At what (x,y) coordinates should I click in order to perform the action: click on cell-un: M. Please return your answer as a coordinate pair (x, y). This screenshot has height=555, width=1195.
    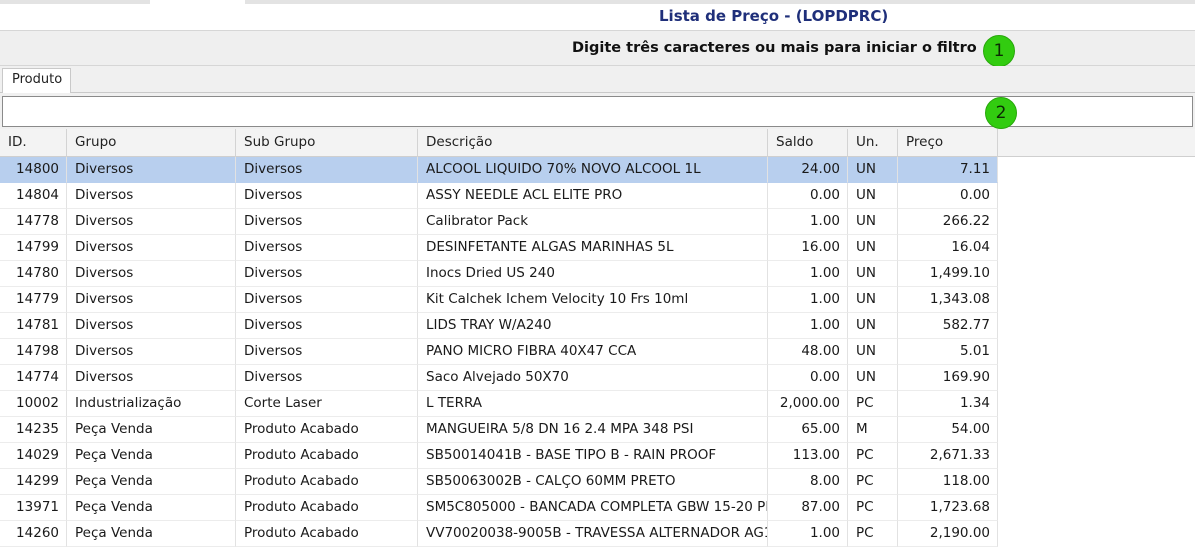
    Looking at the image, I should click on (873, 430).